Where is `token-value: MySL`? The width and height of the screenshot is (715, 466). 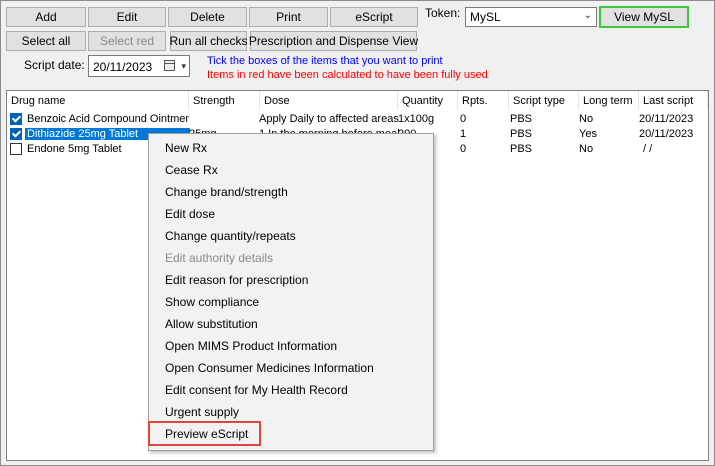
token-value: MySL is located at coordinates (485, 17).